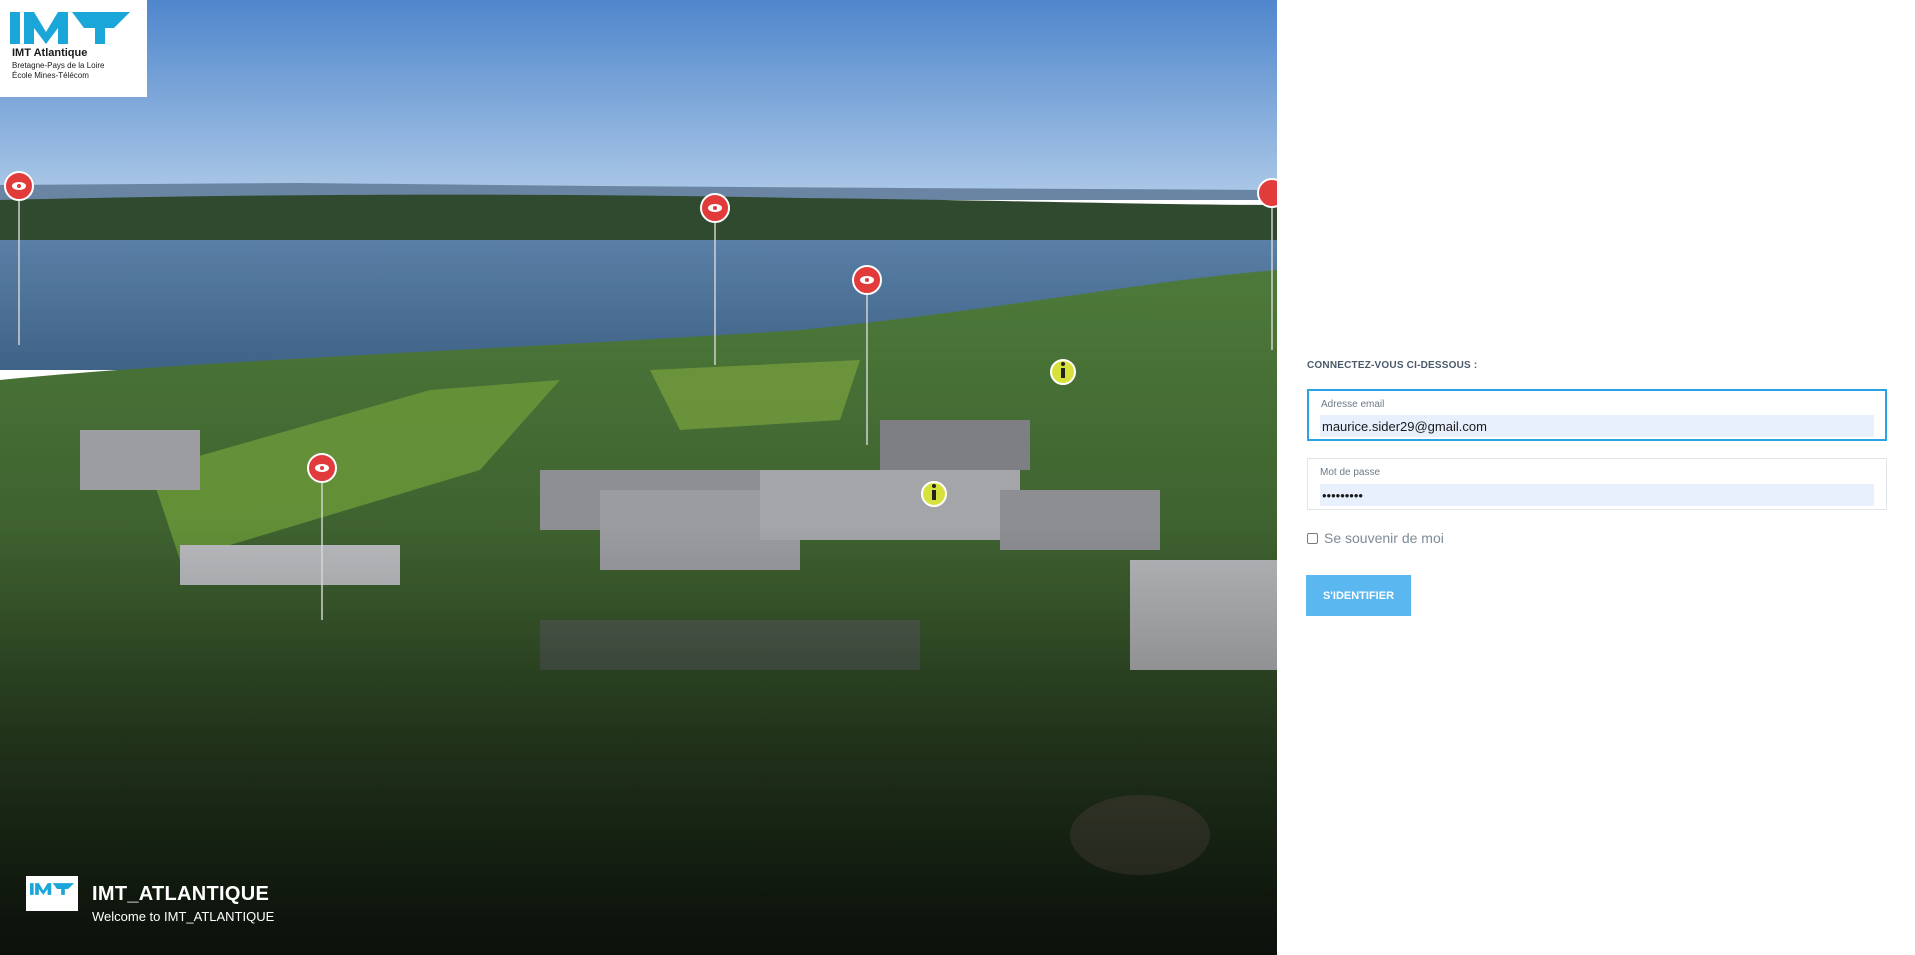  Describe the element at coordinates (50, 75) in the screenshot. I see `logo-school: École Mines-Télécom` at that location.